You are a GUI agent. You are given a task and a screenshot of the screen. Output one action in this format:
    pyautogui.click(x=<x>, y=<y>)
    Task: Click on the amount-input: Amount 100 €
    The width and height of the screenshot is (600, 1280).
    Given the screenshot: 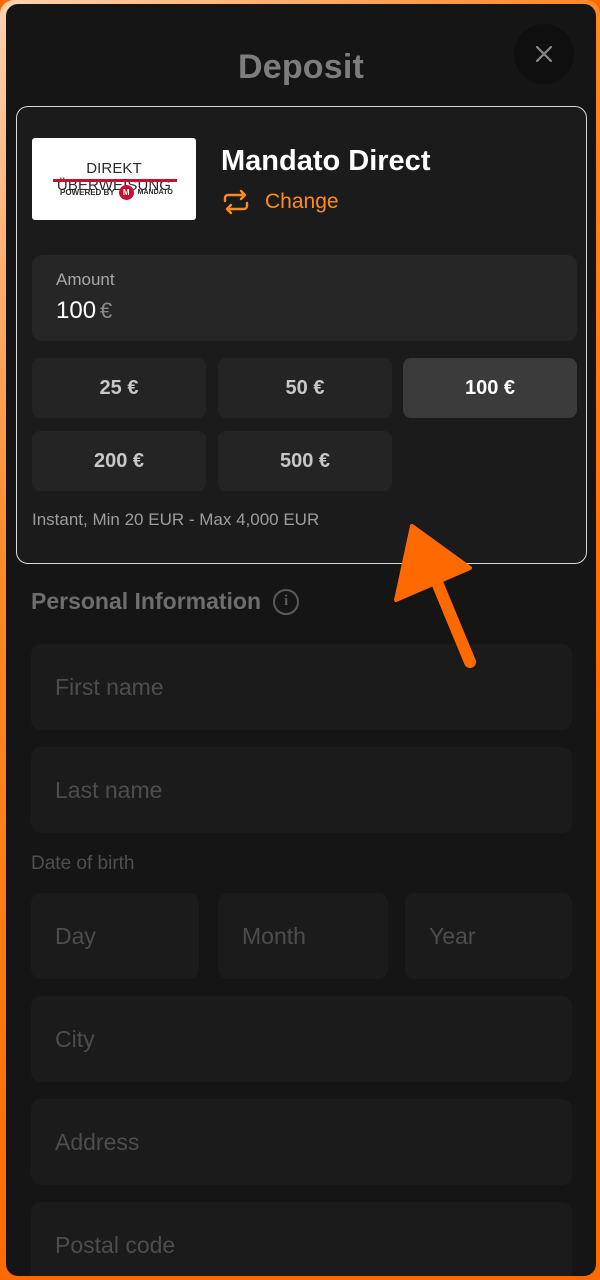 What is the action you would take?
    pyautogui.click(x=304, y=298)
    